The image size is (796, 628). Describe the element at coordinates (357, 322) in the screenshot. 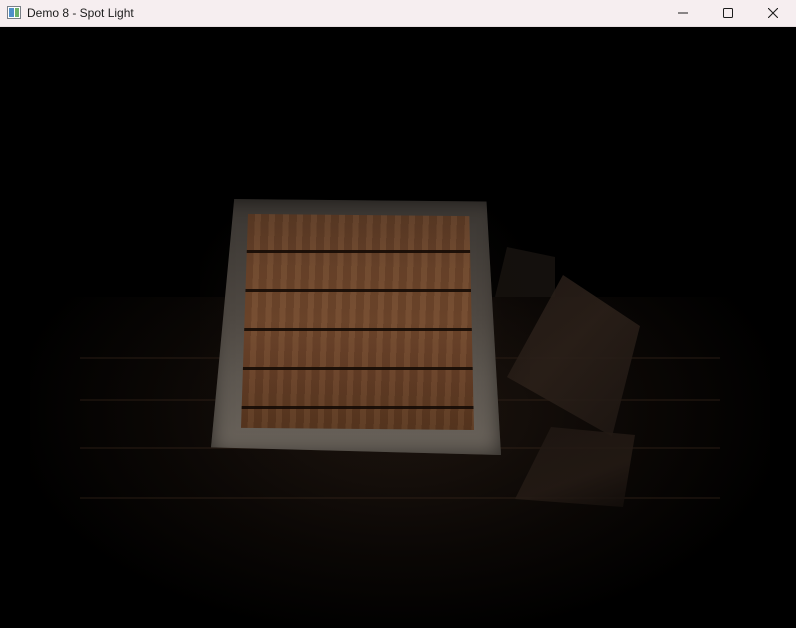

I see `crate-wood-face` at that location.